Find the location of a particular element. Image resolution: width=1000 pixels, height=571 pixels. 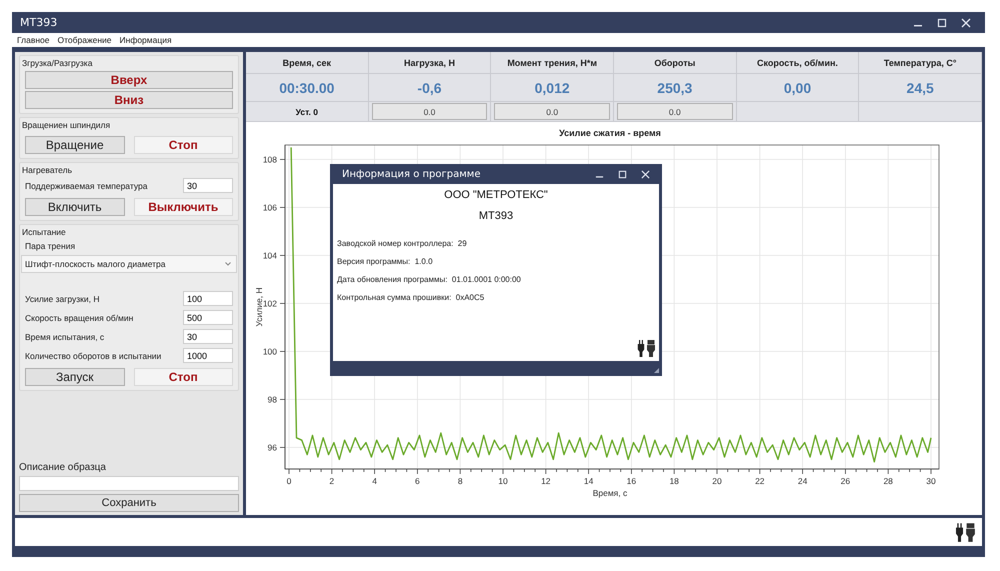

y-tick-label: 98 is located at coordinates (272, 399).